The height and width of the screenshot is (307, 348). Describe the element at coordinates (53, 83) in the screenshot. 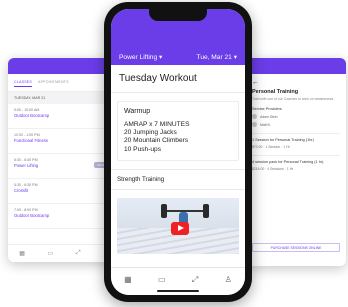

I see `tab-appointments: APPOINTMENTS` at that location.